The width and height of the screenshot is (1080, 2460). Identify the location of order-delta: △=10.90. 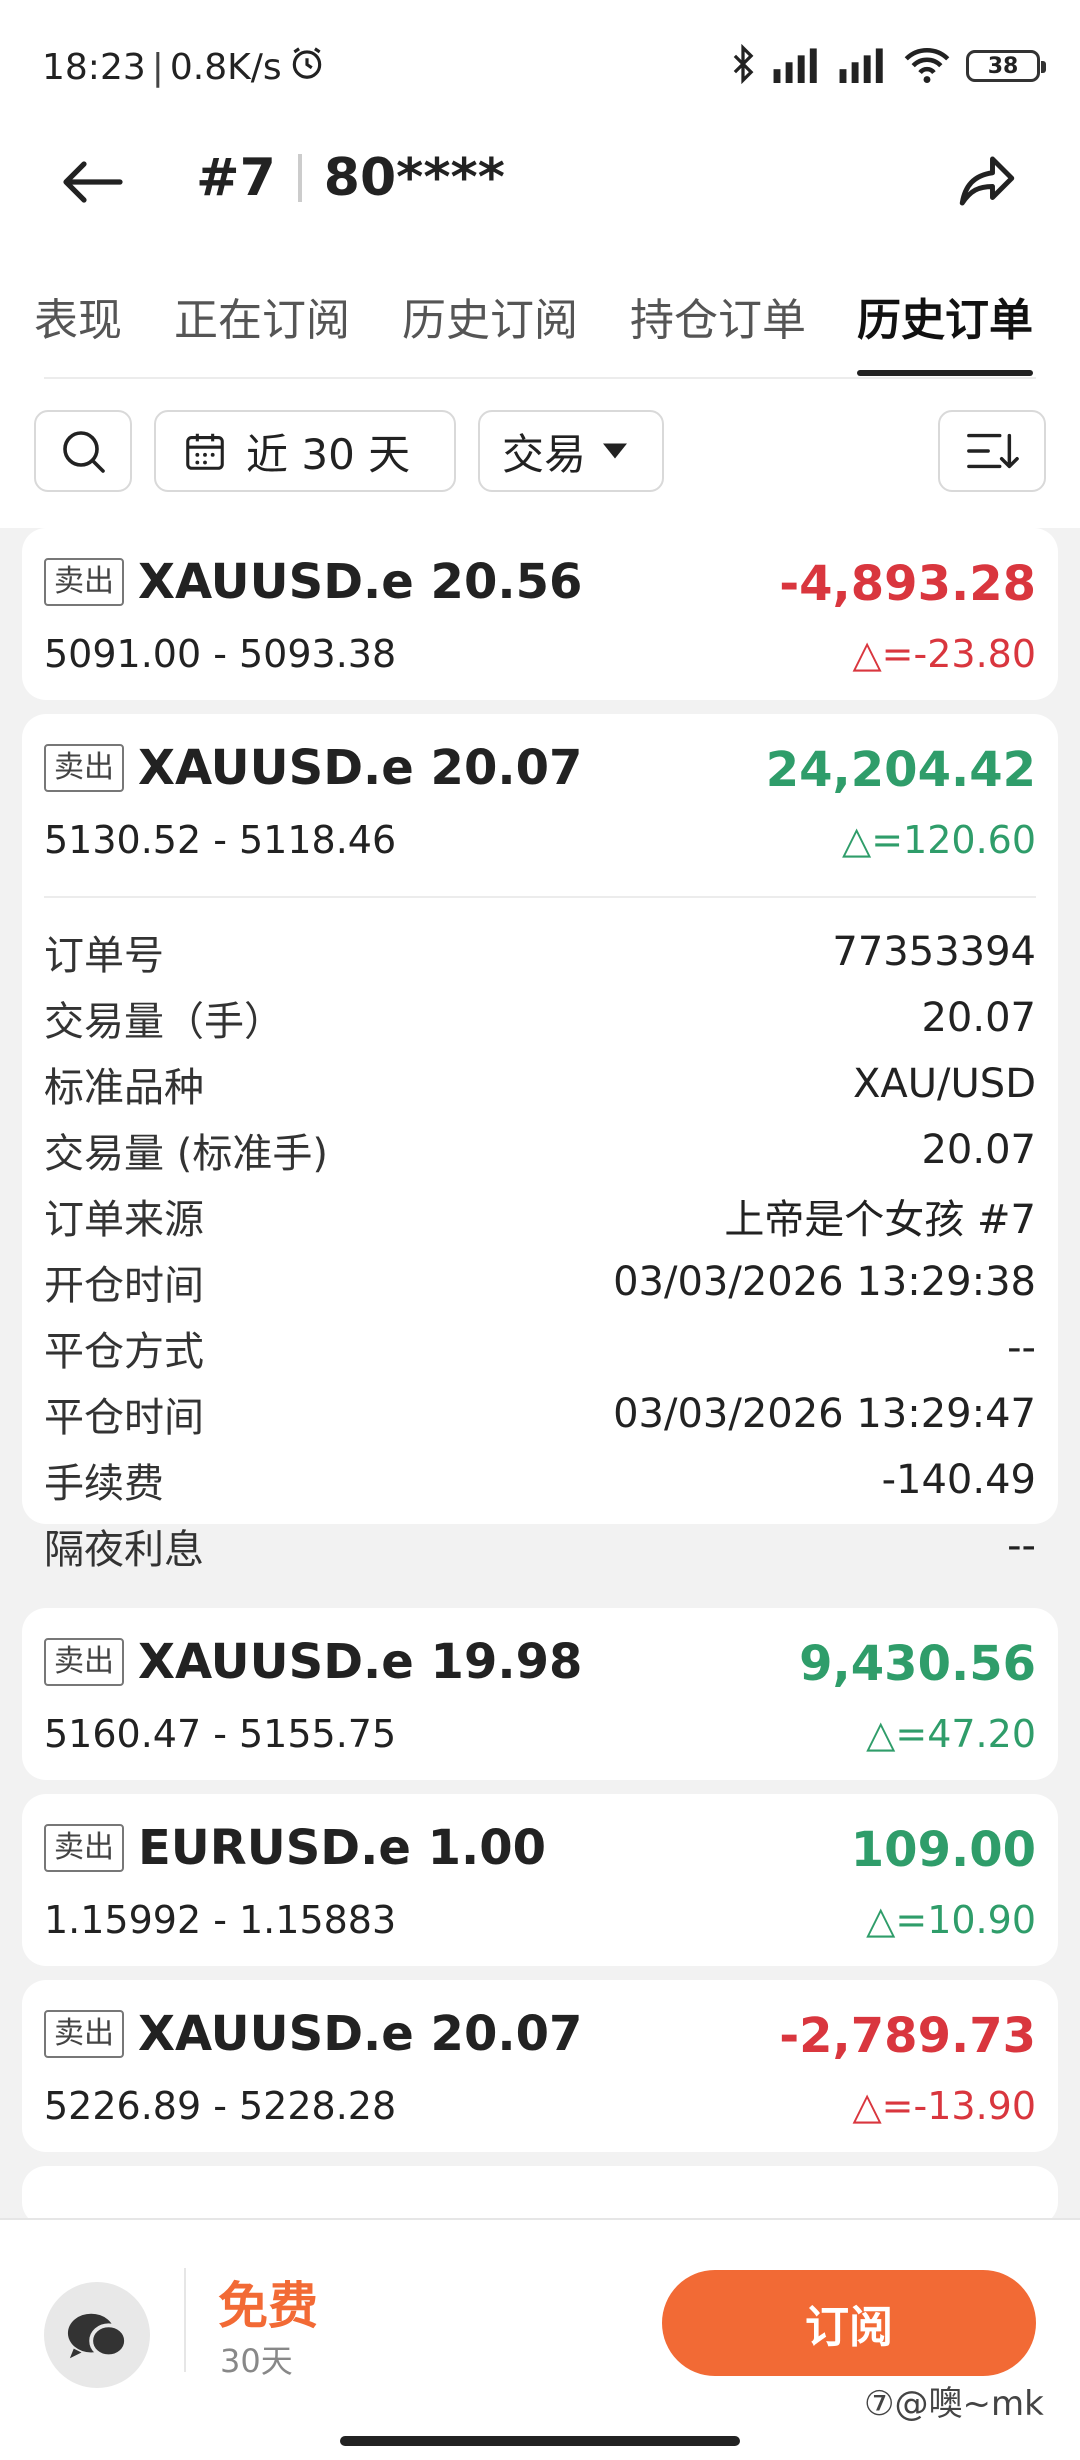
(951, 1920).